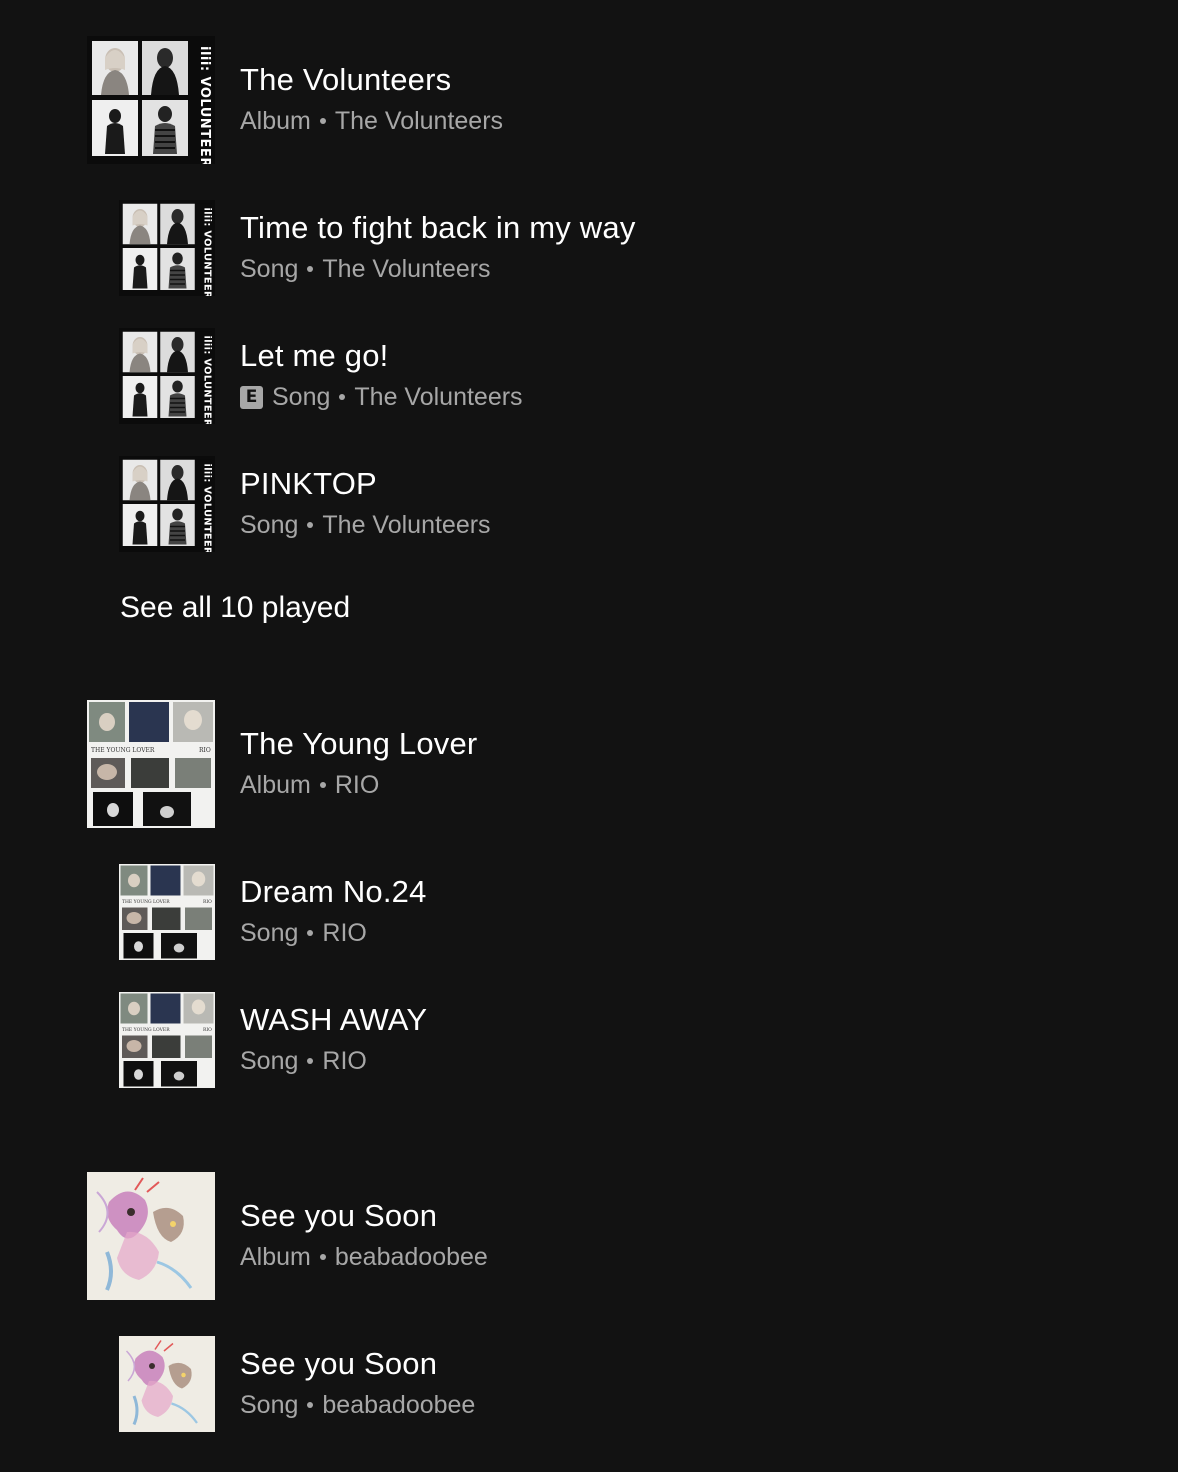  What do you see at coordinates (235, 608) in the screenshot?
I see `see-all-played-link: See all 10 played` at bounding box center [235, 608].